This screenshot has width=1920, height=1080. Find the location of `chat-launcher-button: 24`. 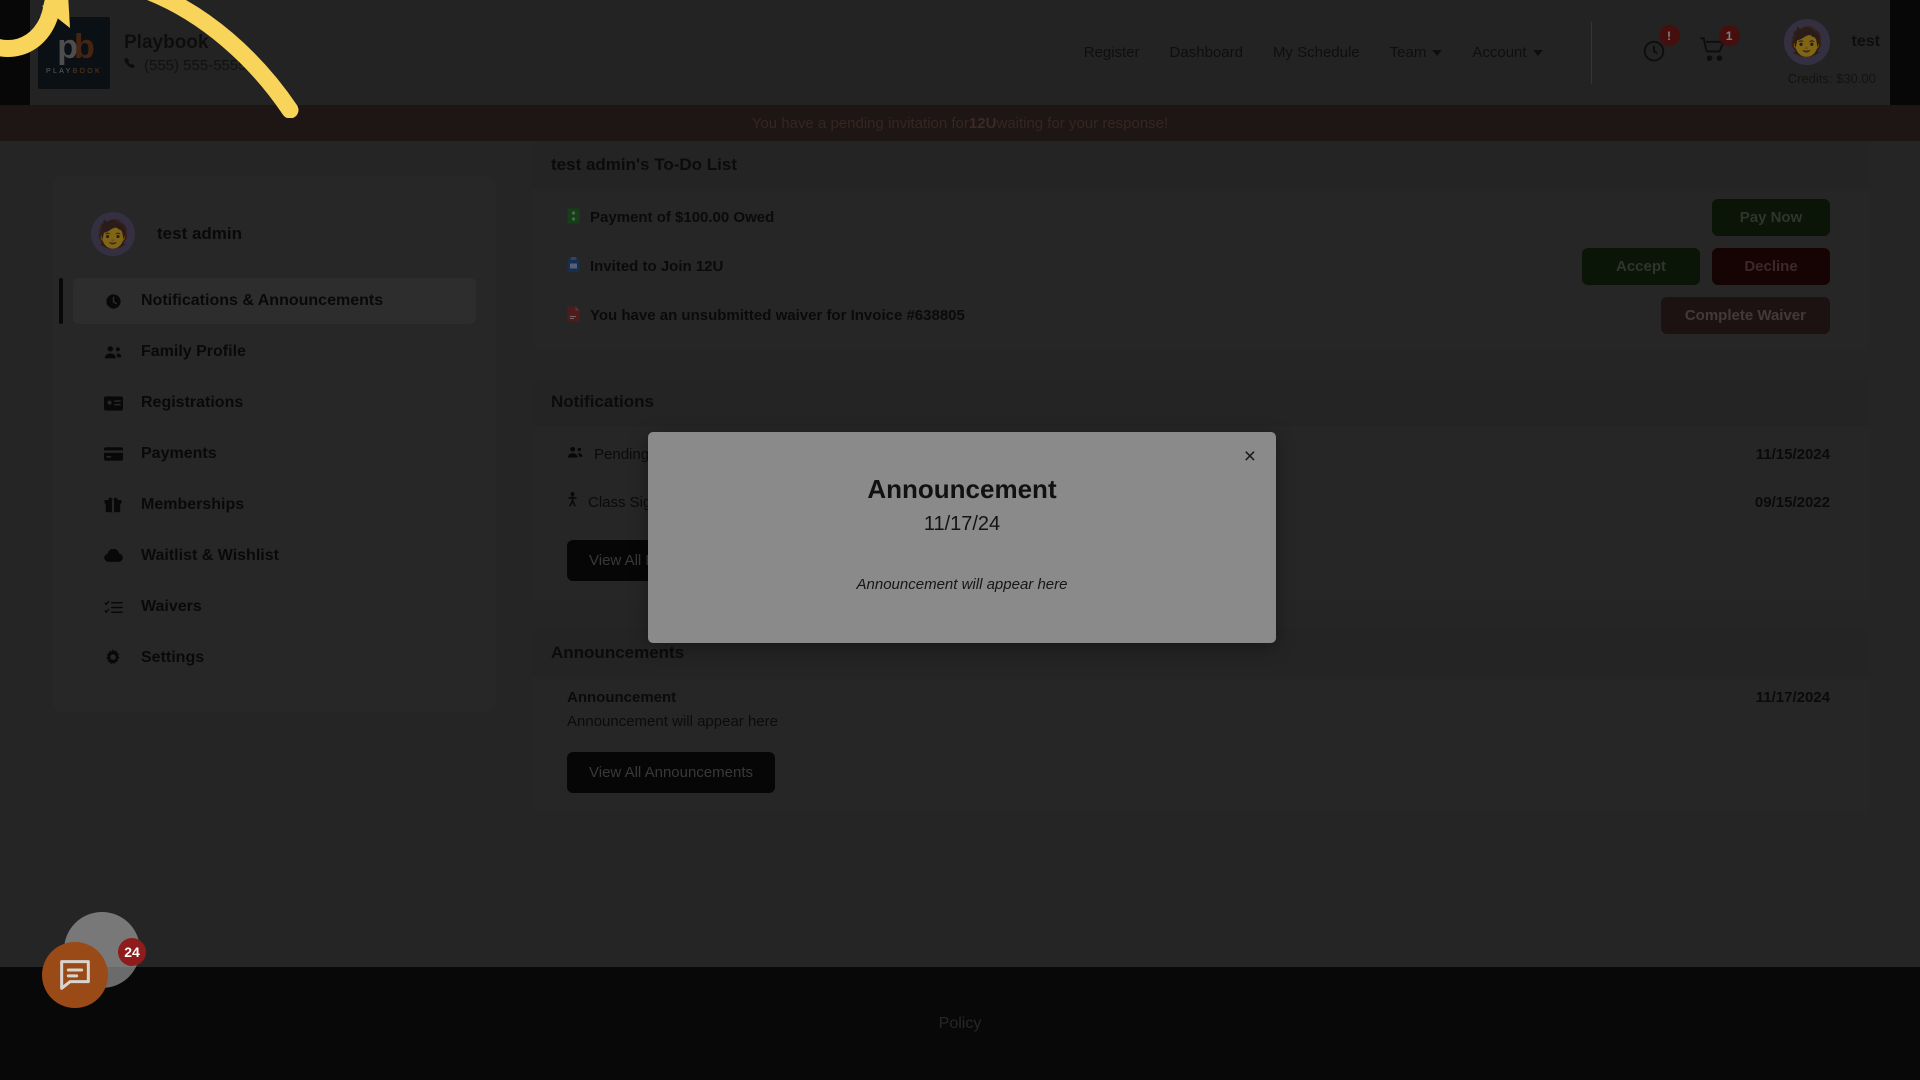

chat-launcher-button: 24 is located at coordinates (94, 973).